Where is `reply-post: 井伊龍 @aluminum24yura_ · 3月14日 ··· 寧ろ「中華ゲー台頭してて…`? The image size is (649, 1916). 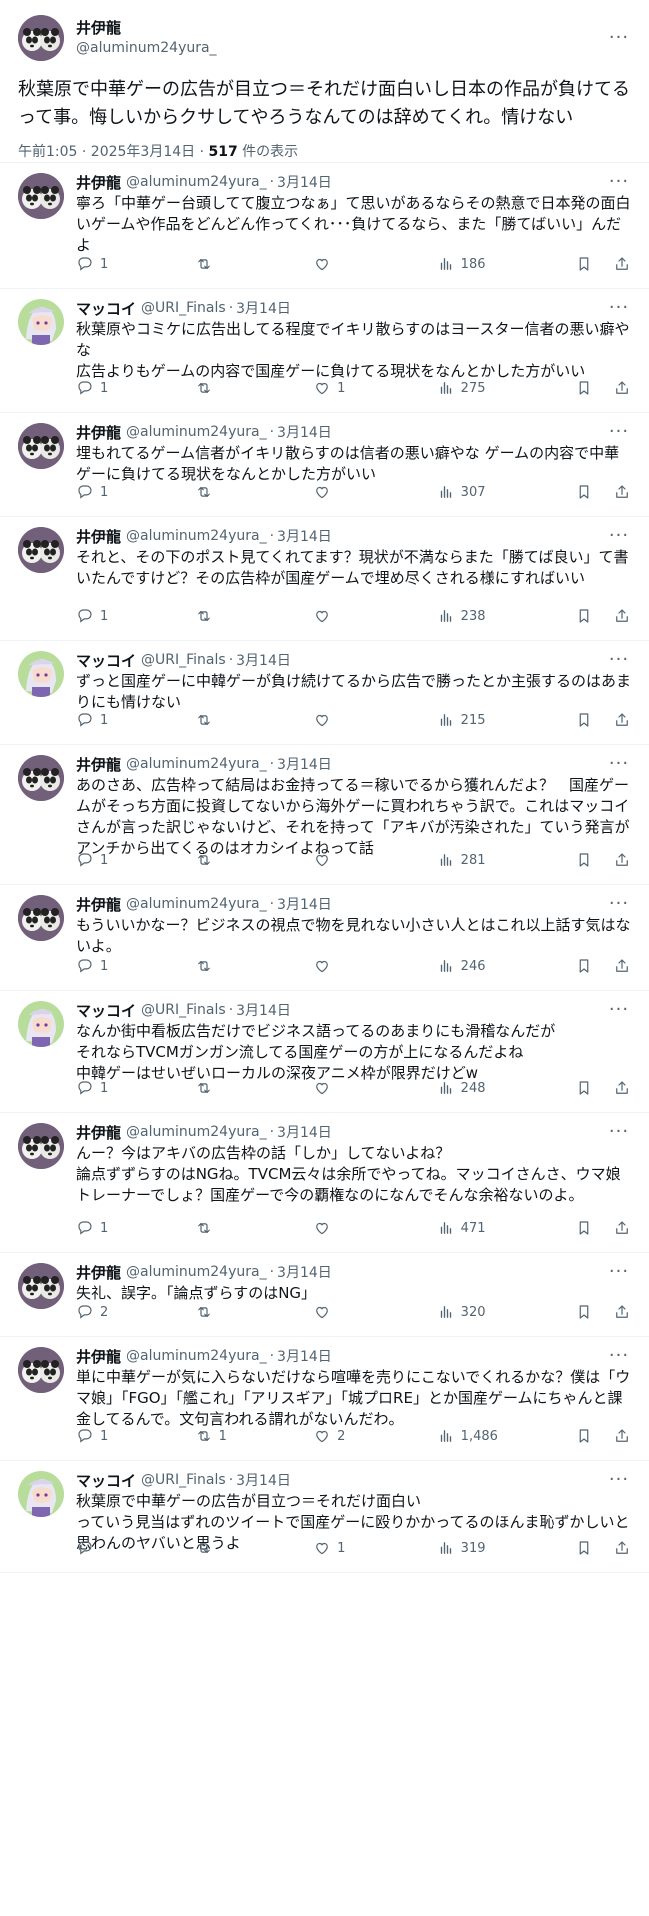 reply-post: 井伊龍 @aluminum24yura_ · 3月14日 ··· 寧ろ「中華ゲー台頭してて… is located at coordinates (324, 226).